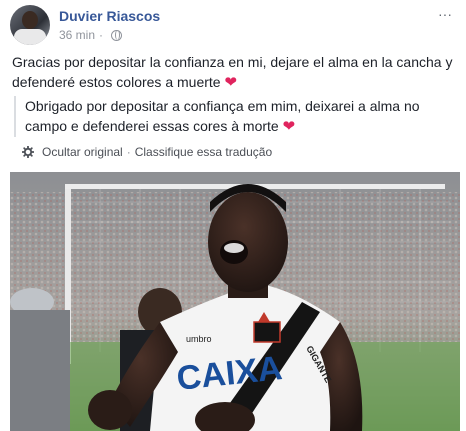 This screenshot has height=431, width=466. I want to click on hide-original-link: Ocultar original, so click(82, 152).